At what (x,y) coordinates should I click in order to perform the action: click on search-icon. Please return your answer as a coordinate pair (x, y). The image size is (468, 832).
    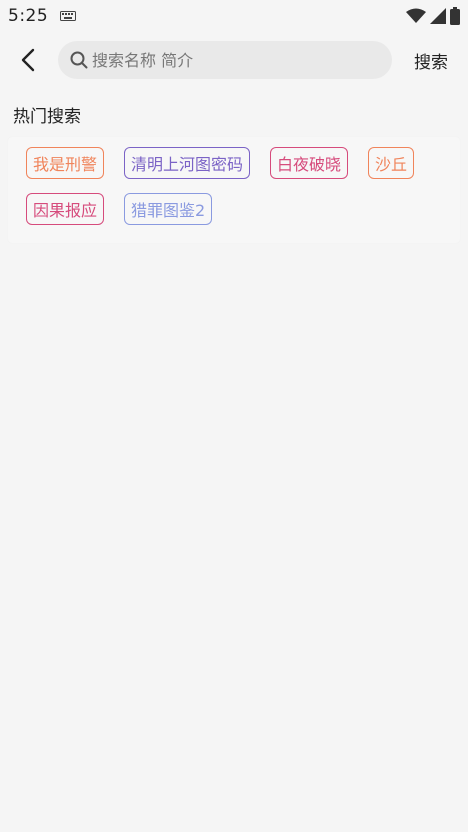
    Looking at the image, I should click on (79, 60).